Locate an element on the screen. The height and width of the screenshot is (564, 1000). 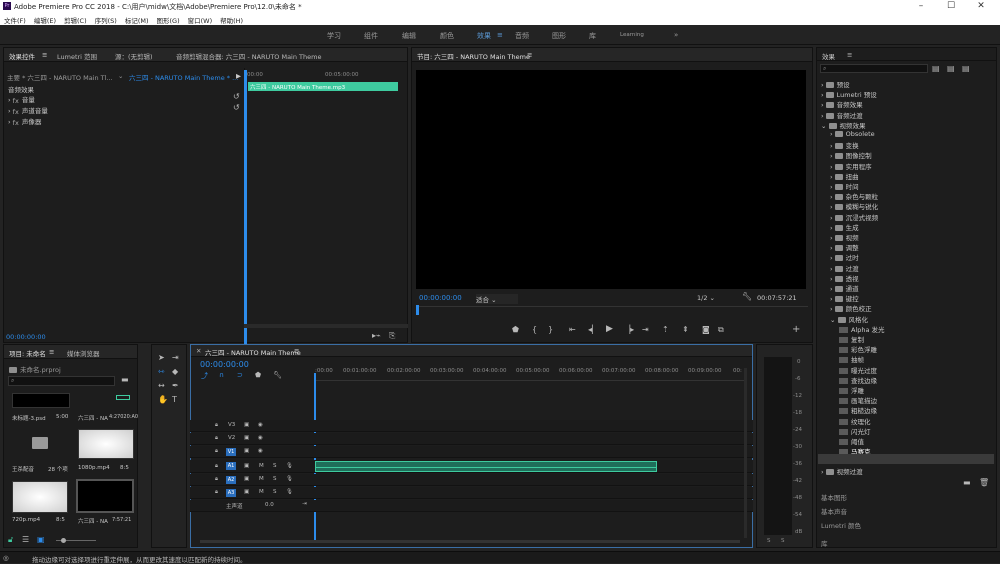
pen-tool-icon: ✒ is located at coordinates (175, 385).